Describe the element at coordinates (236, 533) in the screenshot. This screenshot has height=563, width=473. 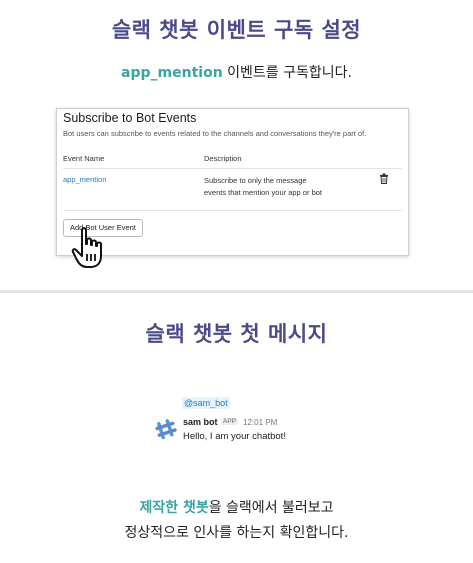
I see `caption-line2: 정상적으로 인사를 하는지 확인합니다.` at that location.